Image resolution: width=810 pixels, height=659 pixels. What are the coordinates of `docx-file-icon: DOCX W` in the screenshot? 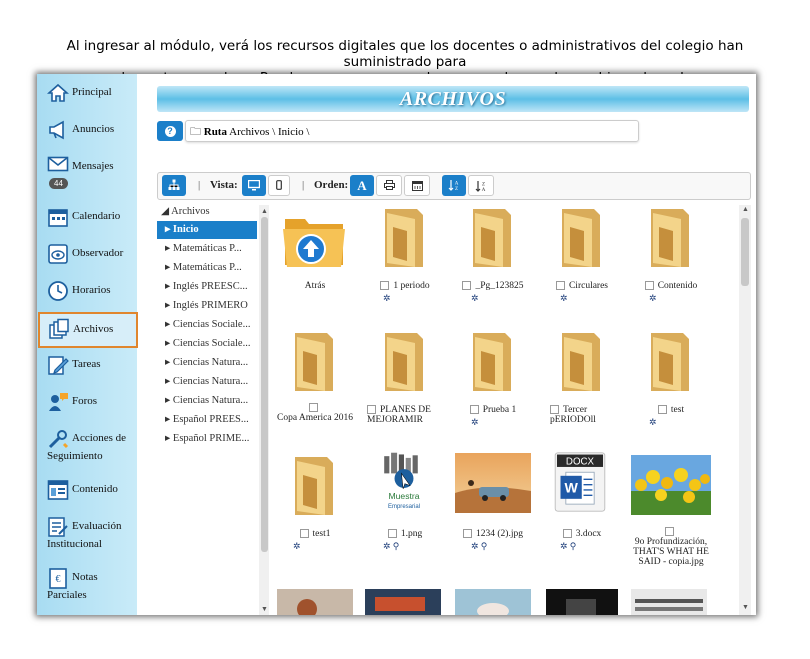 It's located at (580, 482).